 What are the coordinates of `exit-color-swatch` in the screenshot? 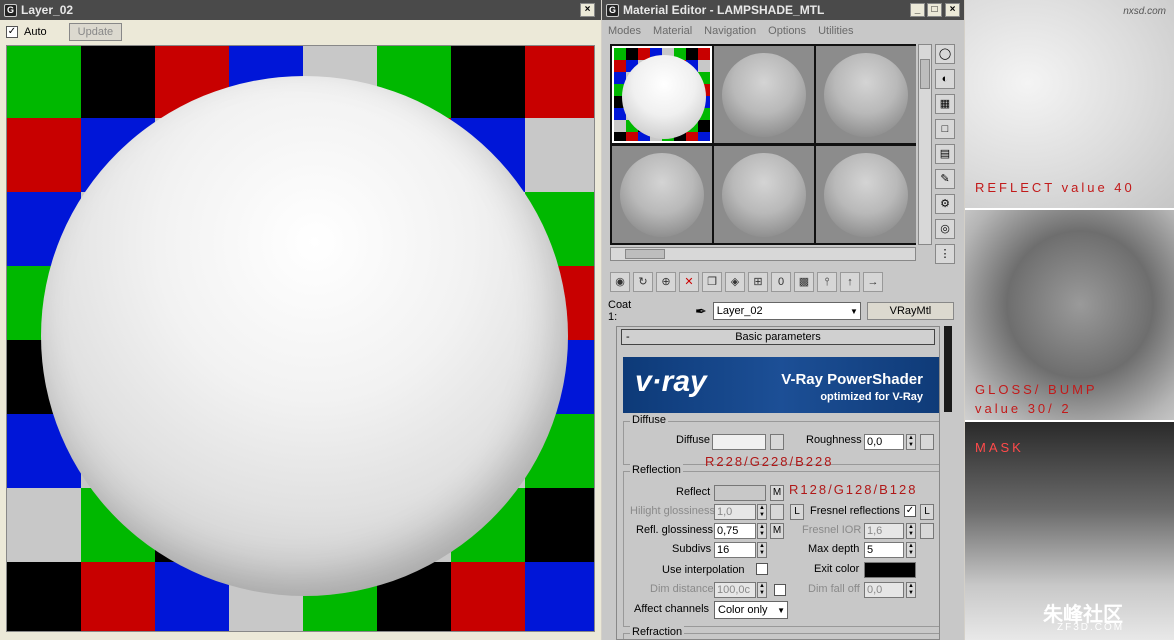 It's located at (890, 570).